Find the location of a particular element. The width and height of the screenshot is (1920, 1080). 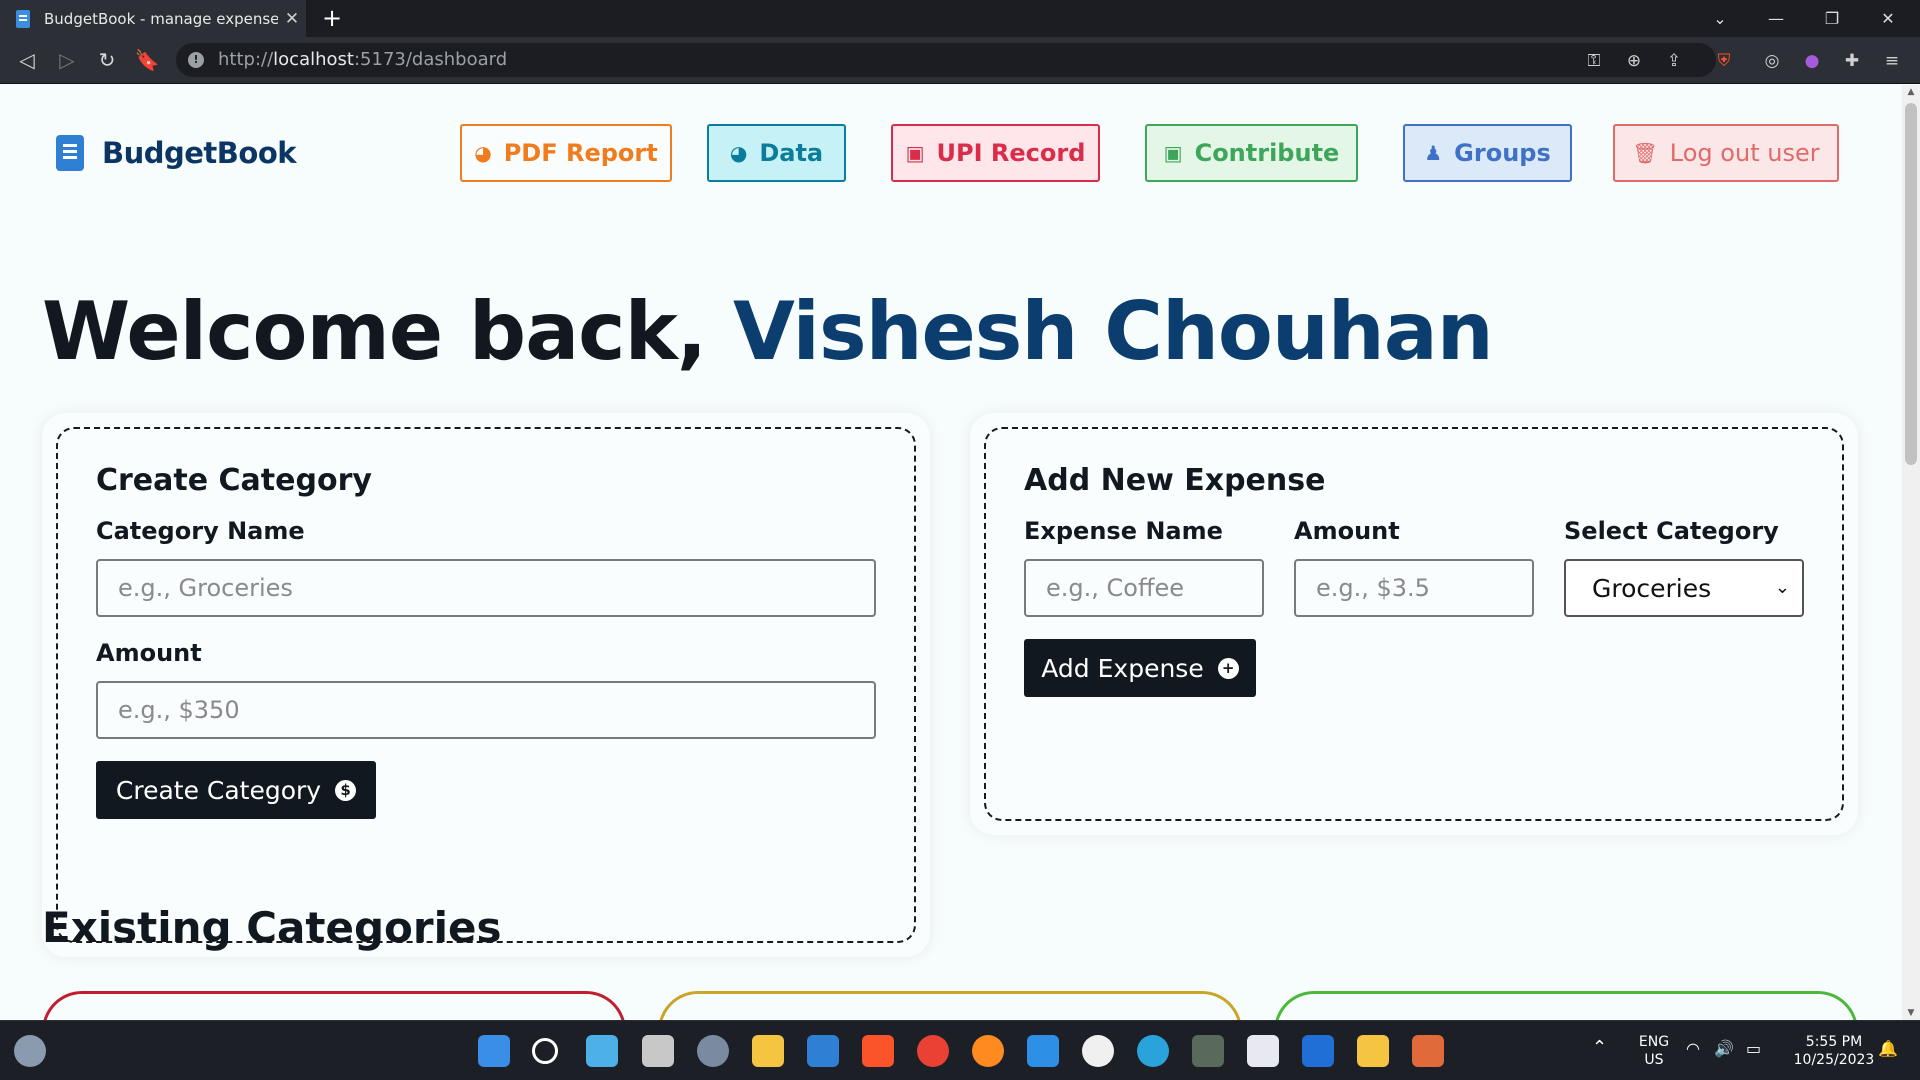

welcome-greeting: Welcome back, is located at coordinates (388, 331).